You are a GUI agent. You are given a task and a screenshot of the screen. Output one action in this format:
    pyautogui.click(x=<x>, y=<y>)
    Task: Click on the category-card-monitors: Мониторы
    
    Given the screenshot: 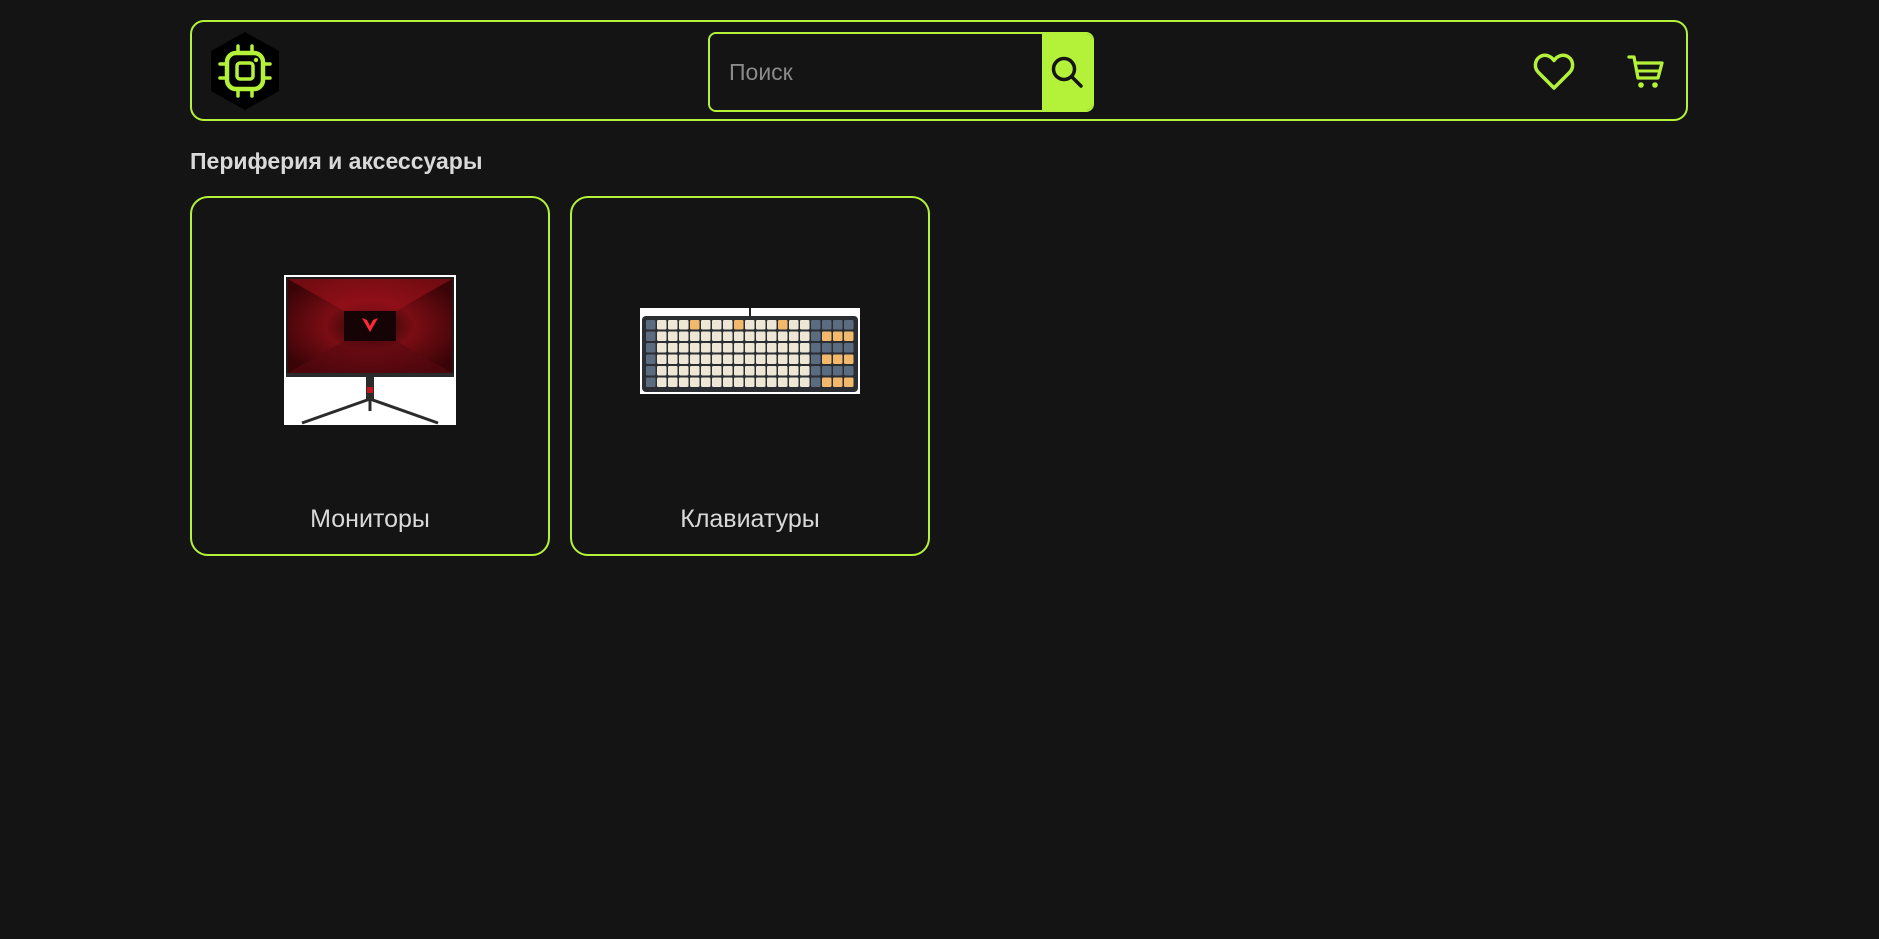 What is the action you would take?
    pyautogui.click(x=370, y=376)
    